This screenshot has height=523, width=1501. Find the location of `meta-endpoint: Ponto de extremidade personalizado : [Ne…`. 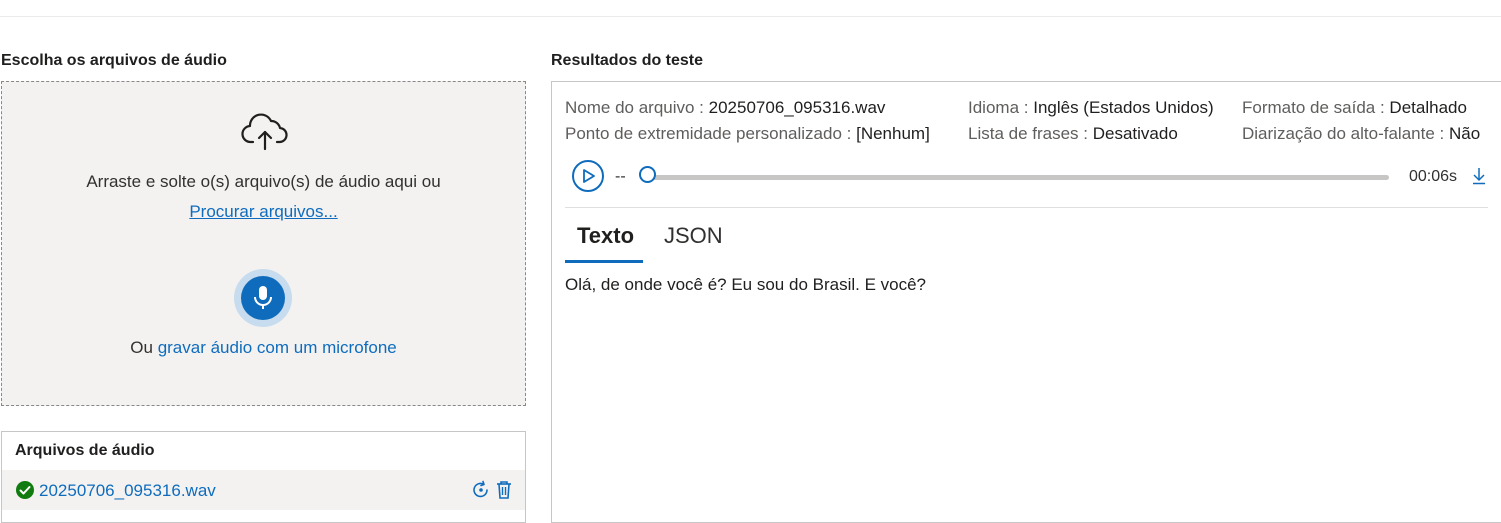

meta-endpoint: Ponto de extremidade personalizado : [Ne… is located at coordinates (747, 134).